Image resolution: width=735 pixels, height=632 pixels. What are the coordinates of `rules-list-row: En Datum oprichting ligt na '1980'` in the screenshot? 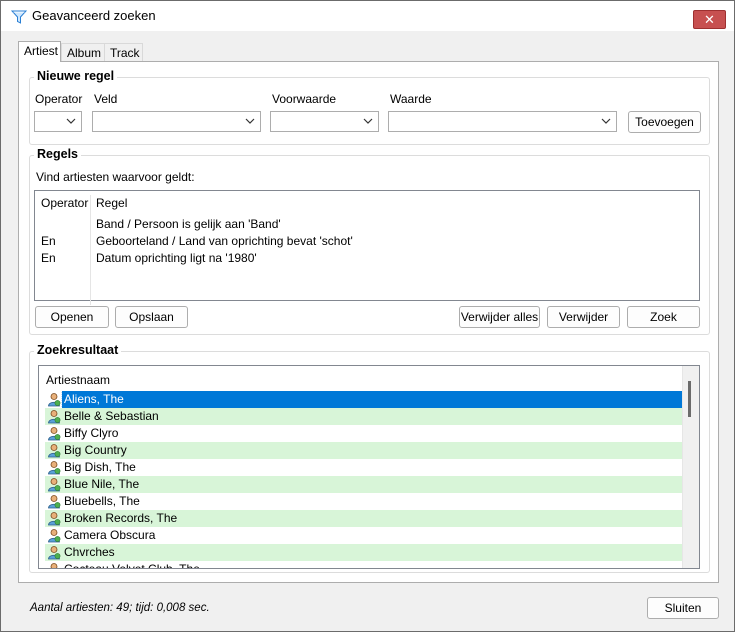 It's located at (367, 258).